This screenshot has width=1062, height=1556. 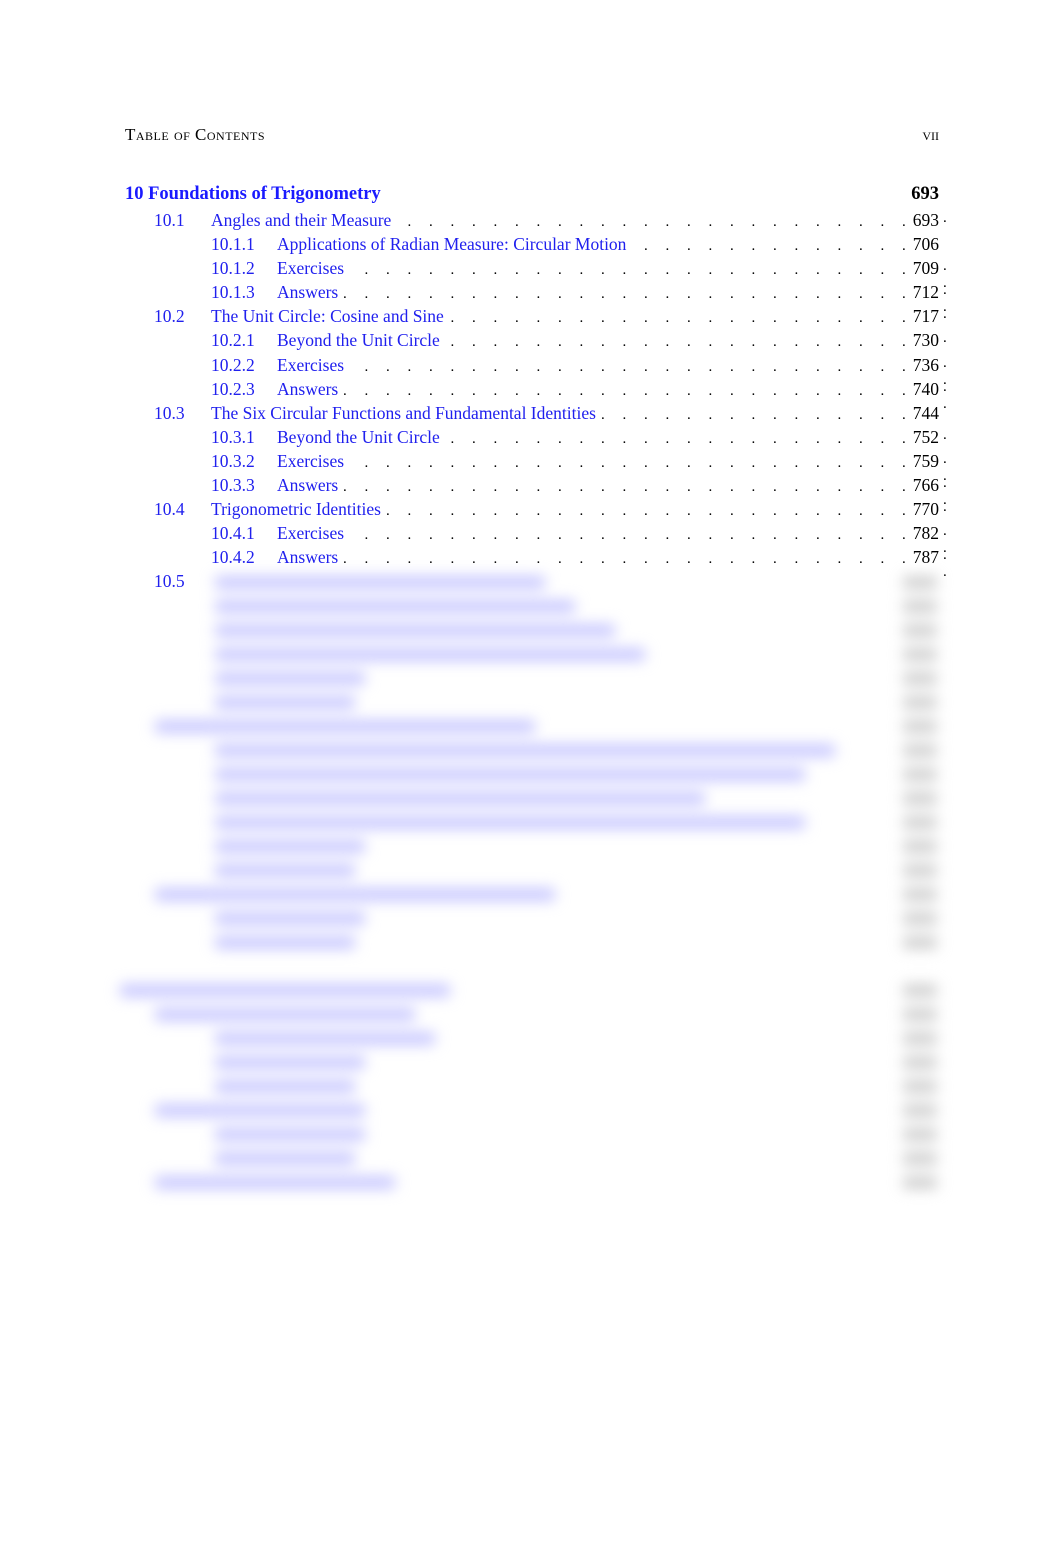 What do you see at coordinates (925, 268) in the screenshot?
I see `entry-page-number: 709` at bounding box center [925, 268].